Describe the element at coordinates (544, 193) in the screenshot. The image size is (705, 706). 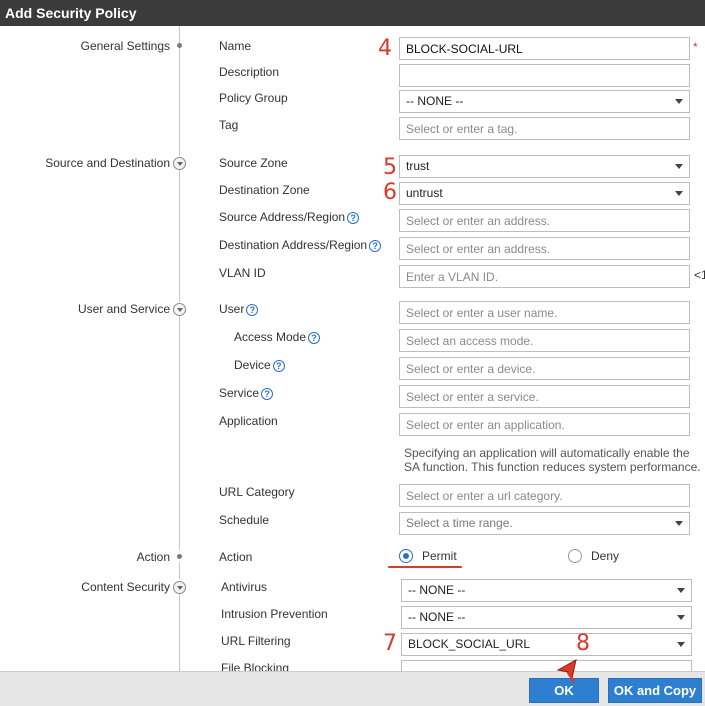
I see `destination-zone-select: untrust` at that location.